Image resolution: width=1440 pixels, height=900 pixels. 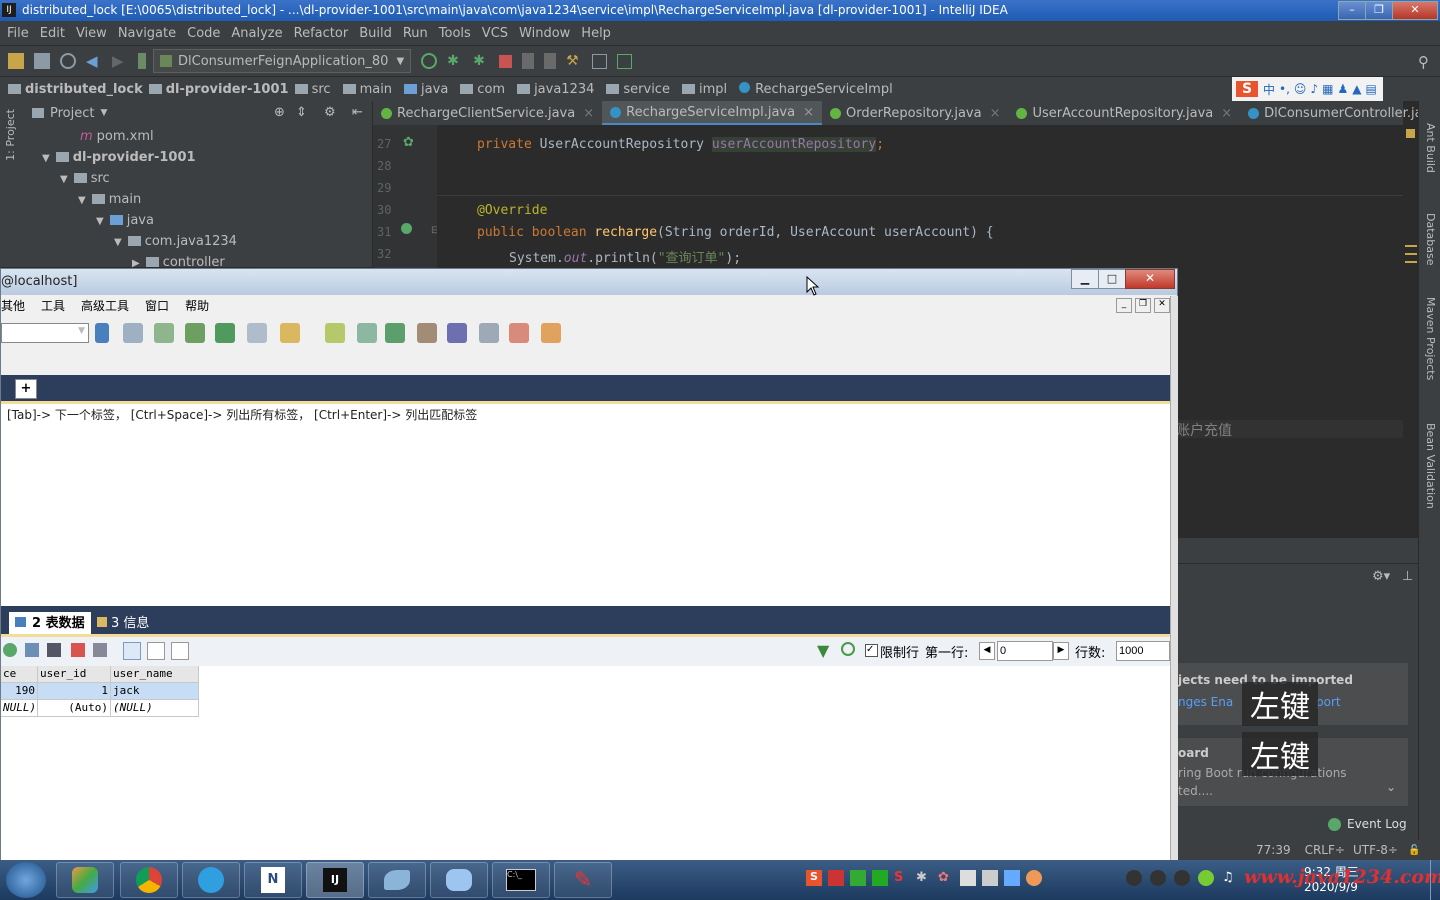 I want to click on line-separator: CRLF÷, so click(x=1325, y=850).